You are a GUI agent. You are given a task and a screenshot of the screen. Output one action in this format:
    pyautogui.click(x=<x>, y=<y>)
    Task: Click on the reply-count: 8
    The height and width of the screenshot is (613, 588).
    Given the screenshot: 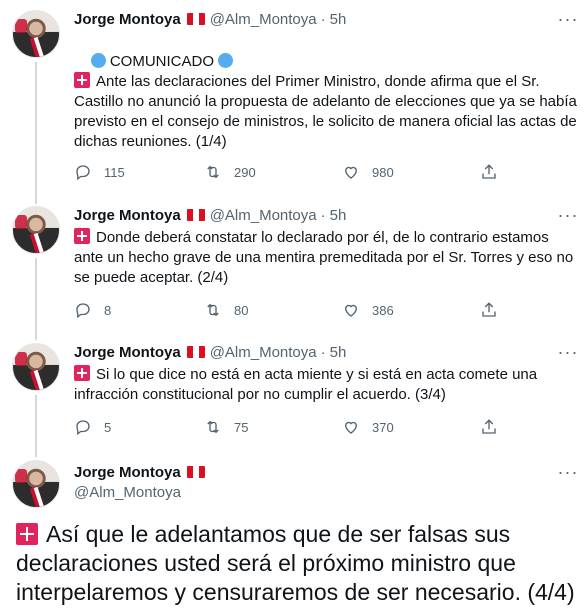 What is the action you would take?
    pyautogui.click(x=108, y=310)
    